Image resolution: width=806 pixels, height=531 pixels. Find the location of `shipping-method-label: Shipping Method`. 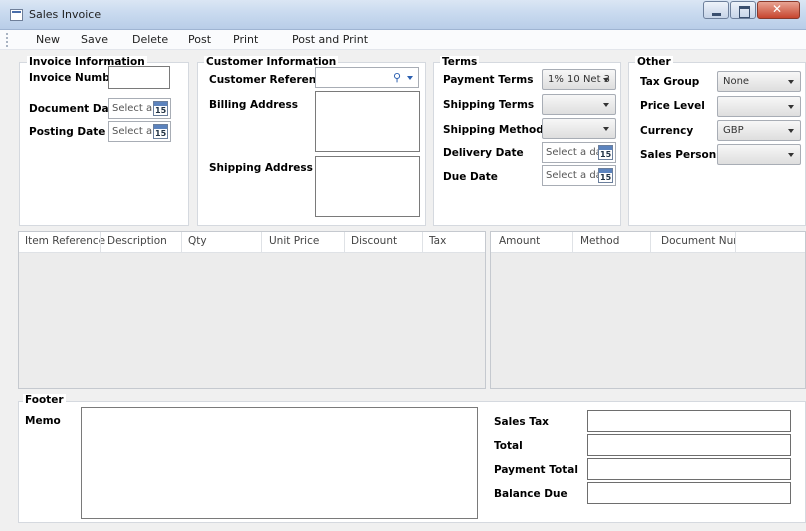

shipping-method-label: Shipping Method is located at coordinates (493, 130).